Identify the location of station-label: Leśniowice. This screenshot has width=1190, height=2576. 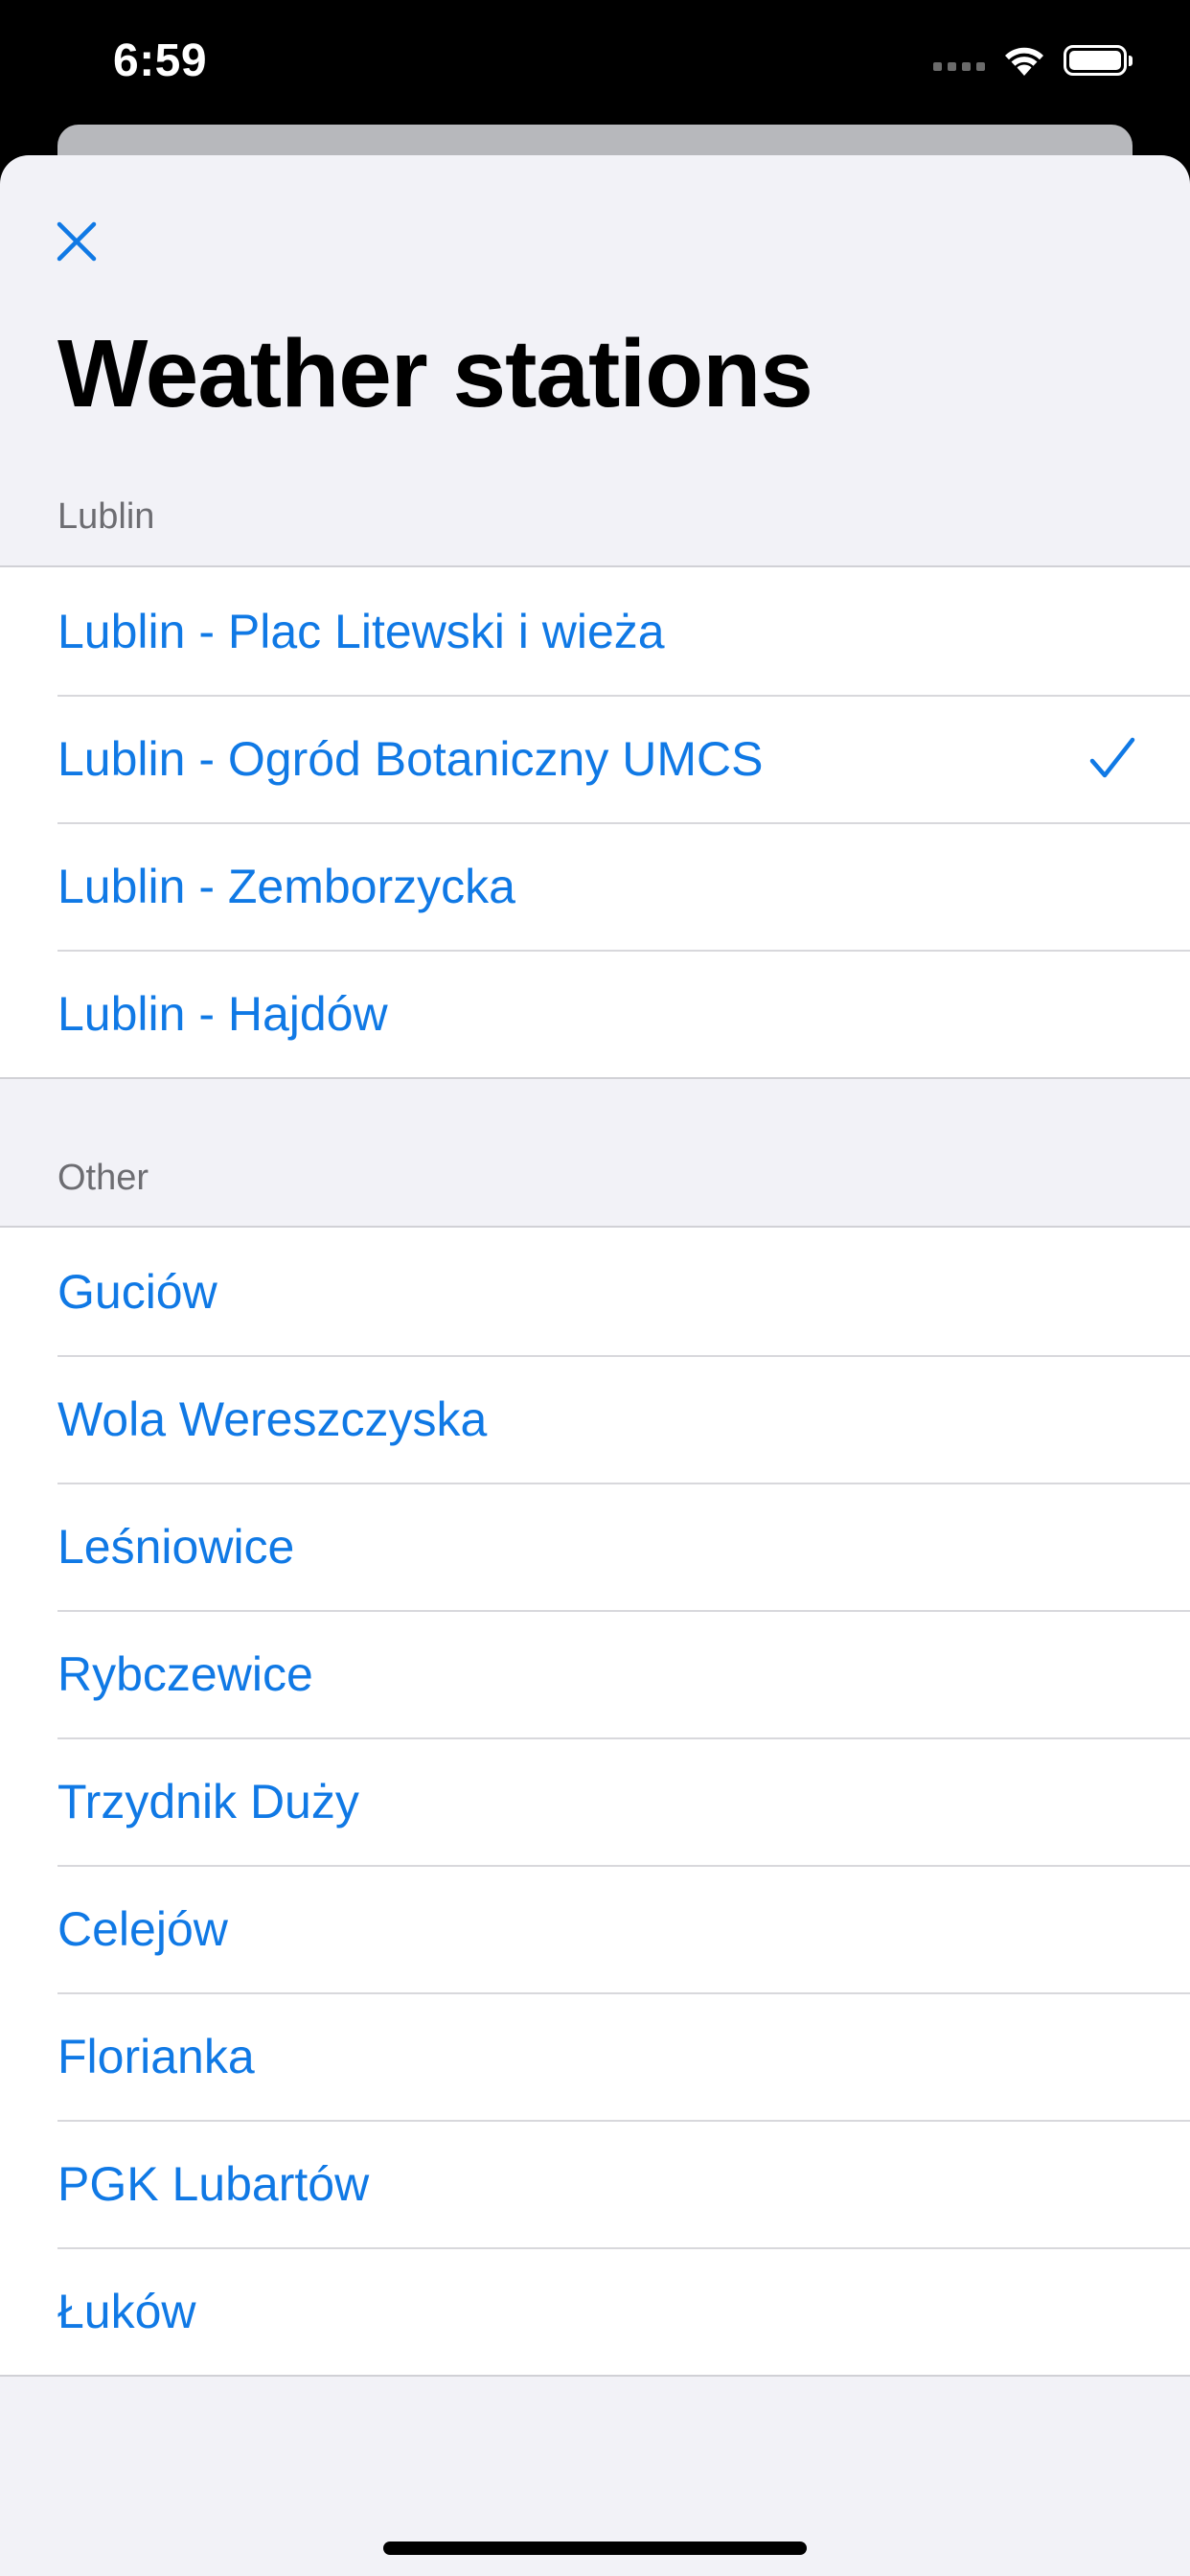
(176, 1546).